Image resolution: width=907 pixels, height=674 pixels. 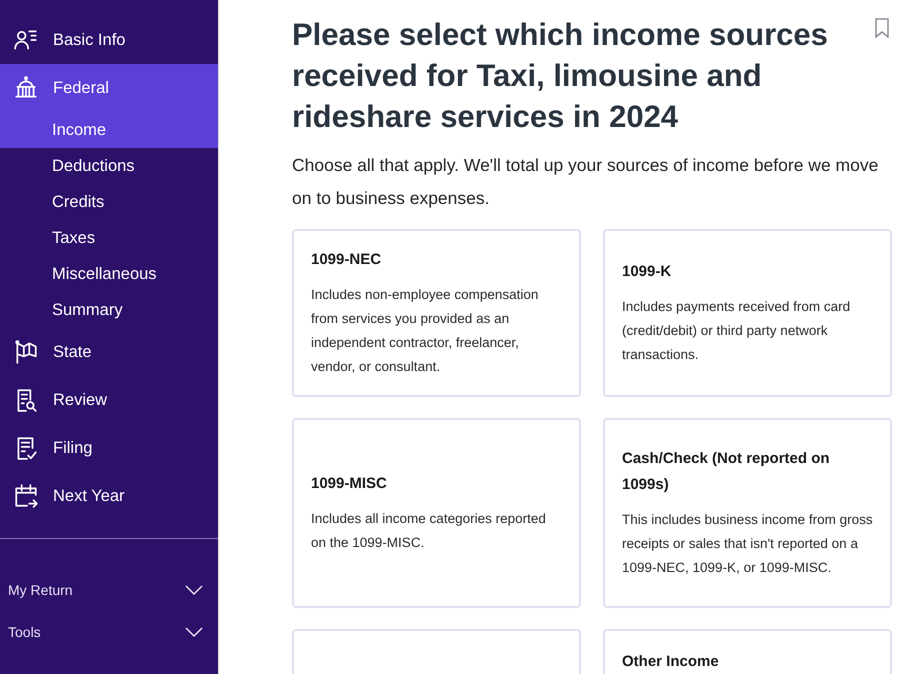 I want to click on option-card: 1099-MISC Includes all income categories reported on the 1099-MISC., so click(x=436, y=513).